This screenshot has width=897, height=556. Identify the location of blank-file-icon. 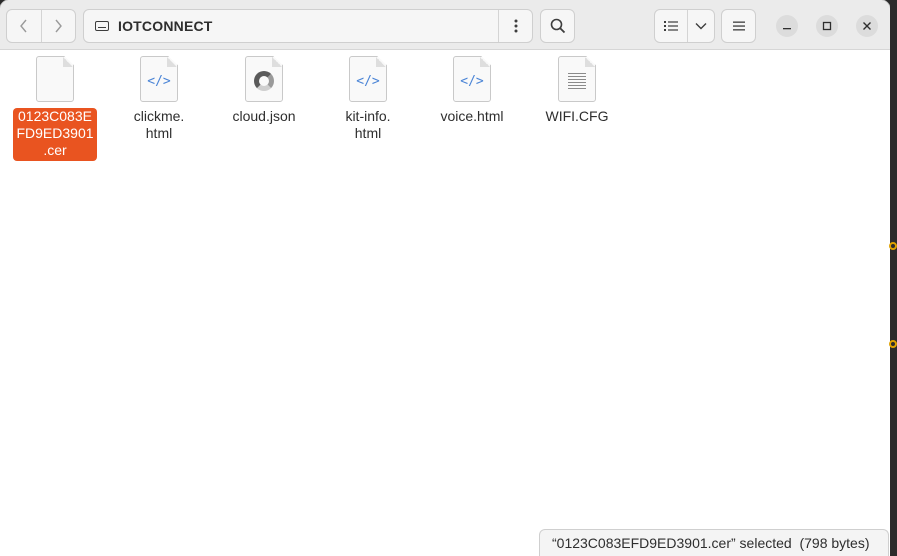
(55, 79).